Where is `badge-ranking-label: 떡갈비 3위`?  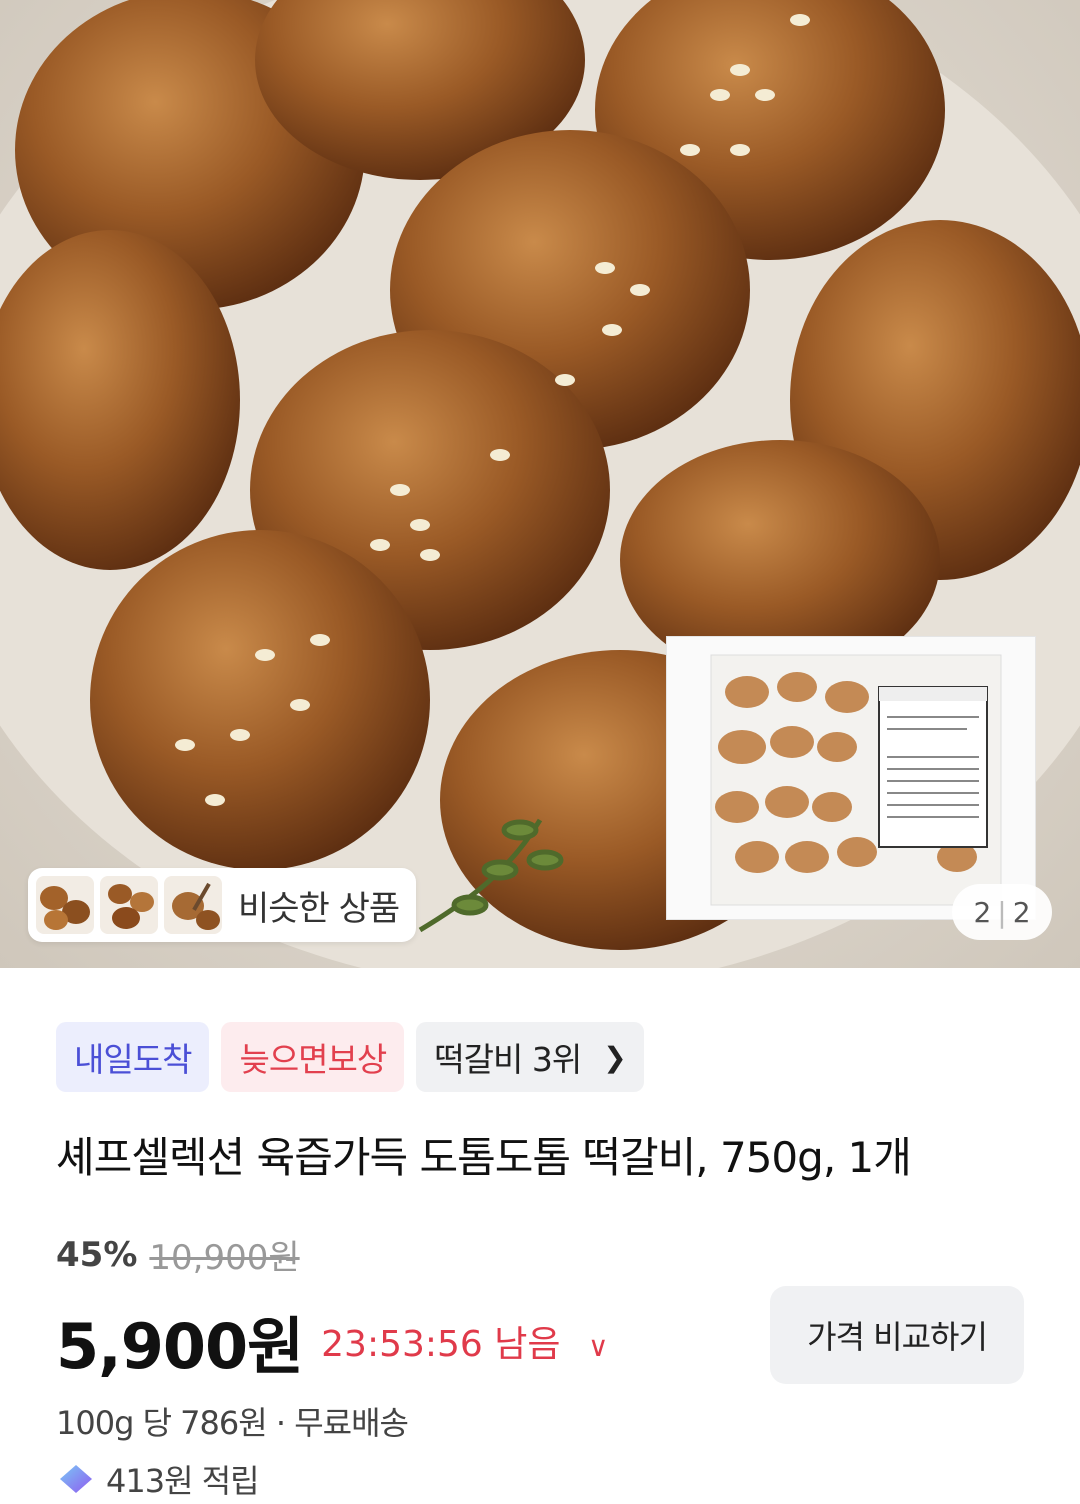 badge-ranking-label: 떡갈비 3위 is located at coordinates (508, 1059).